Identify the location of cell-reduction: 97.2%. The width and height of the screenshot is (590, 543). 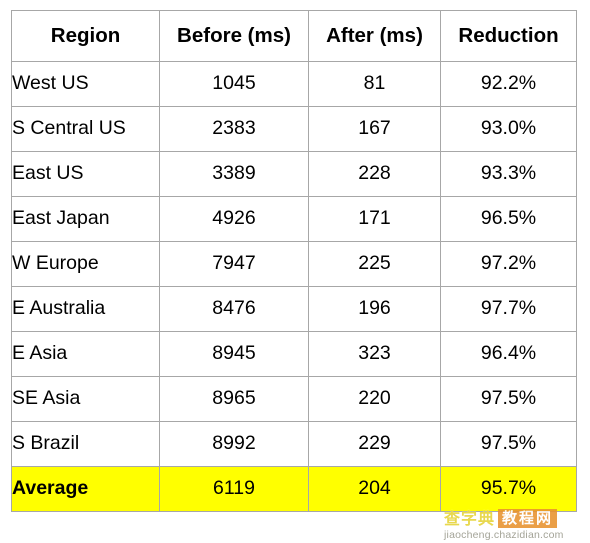
(508, 264).